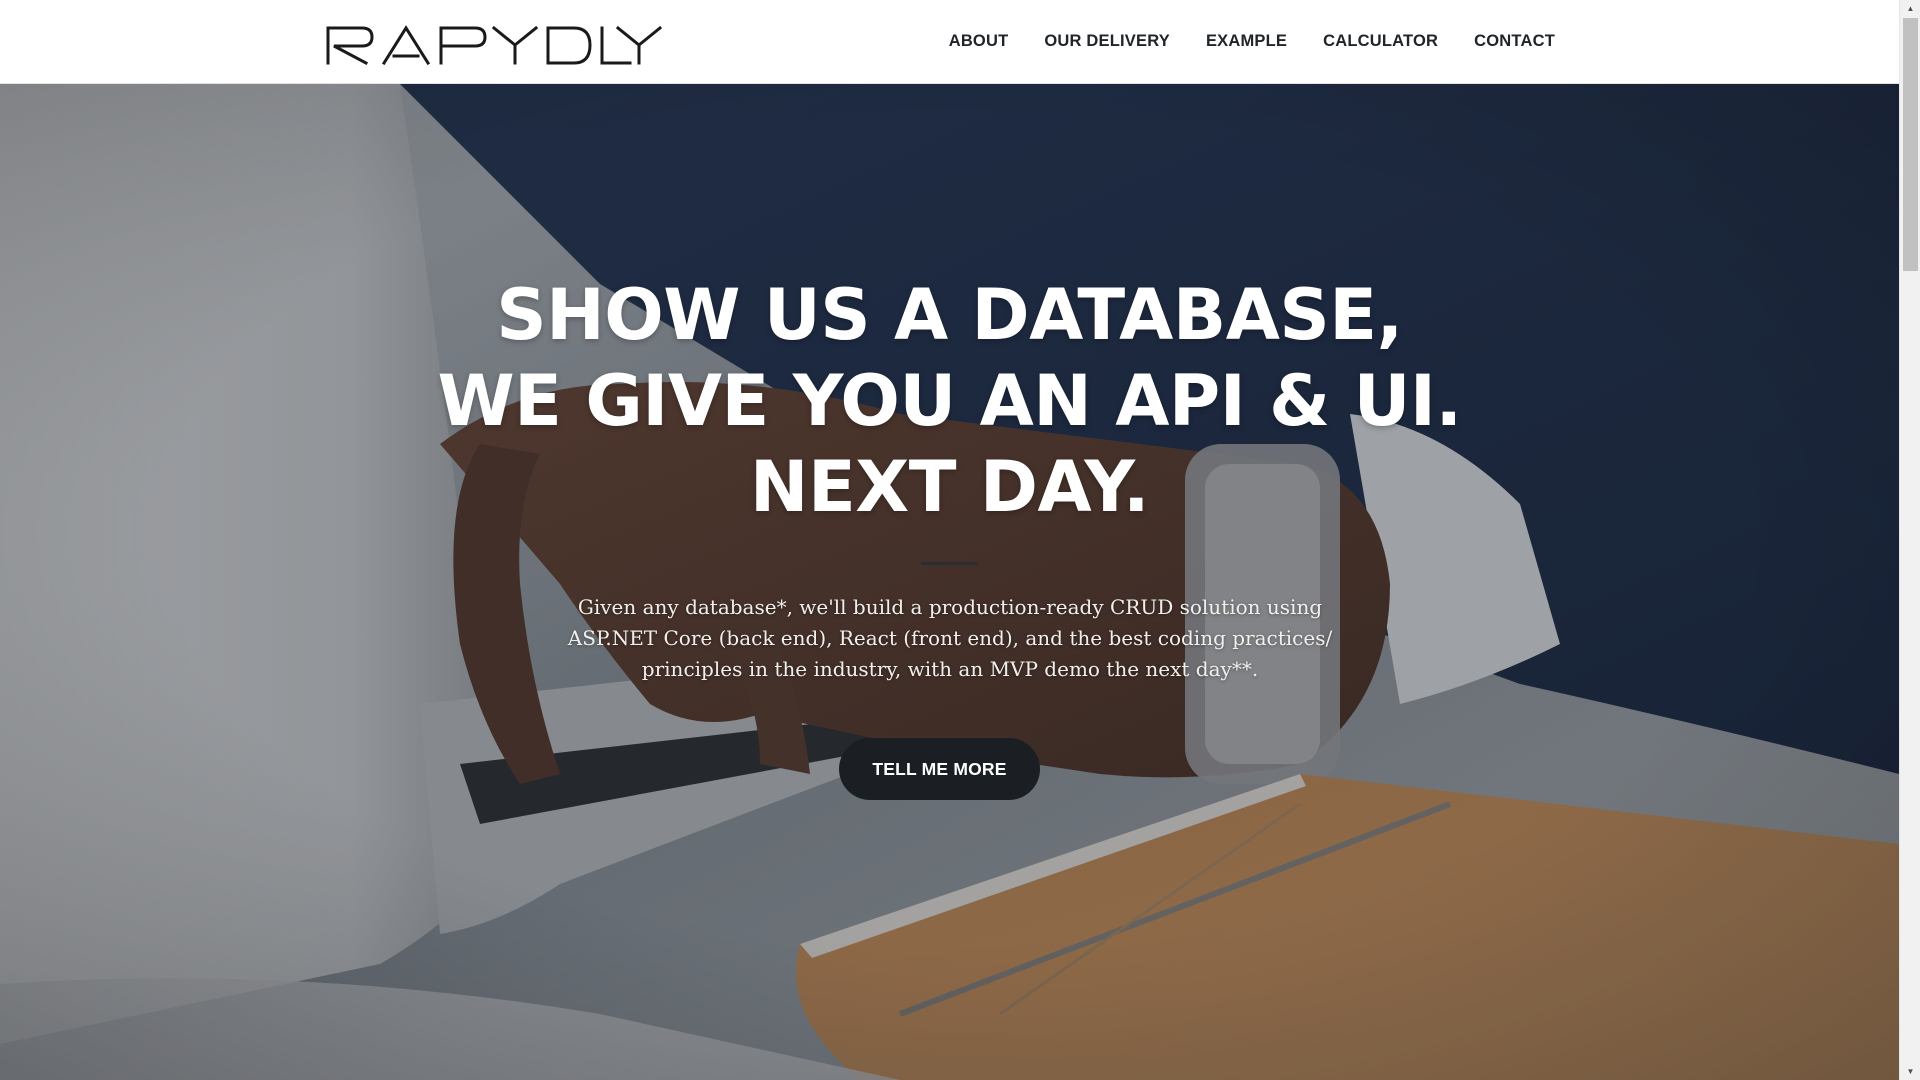 This screenshot has height=1080, width=1920. Describe the element at coordinates (1246, 41) in the screenshot. I see `nav-item-example: EXAMPLE` at that location.